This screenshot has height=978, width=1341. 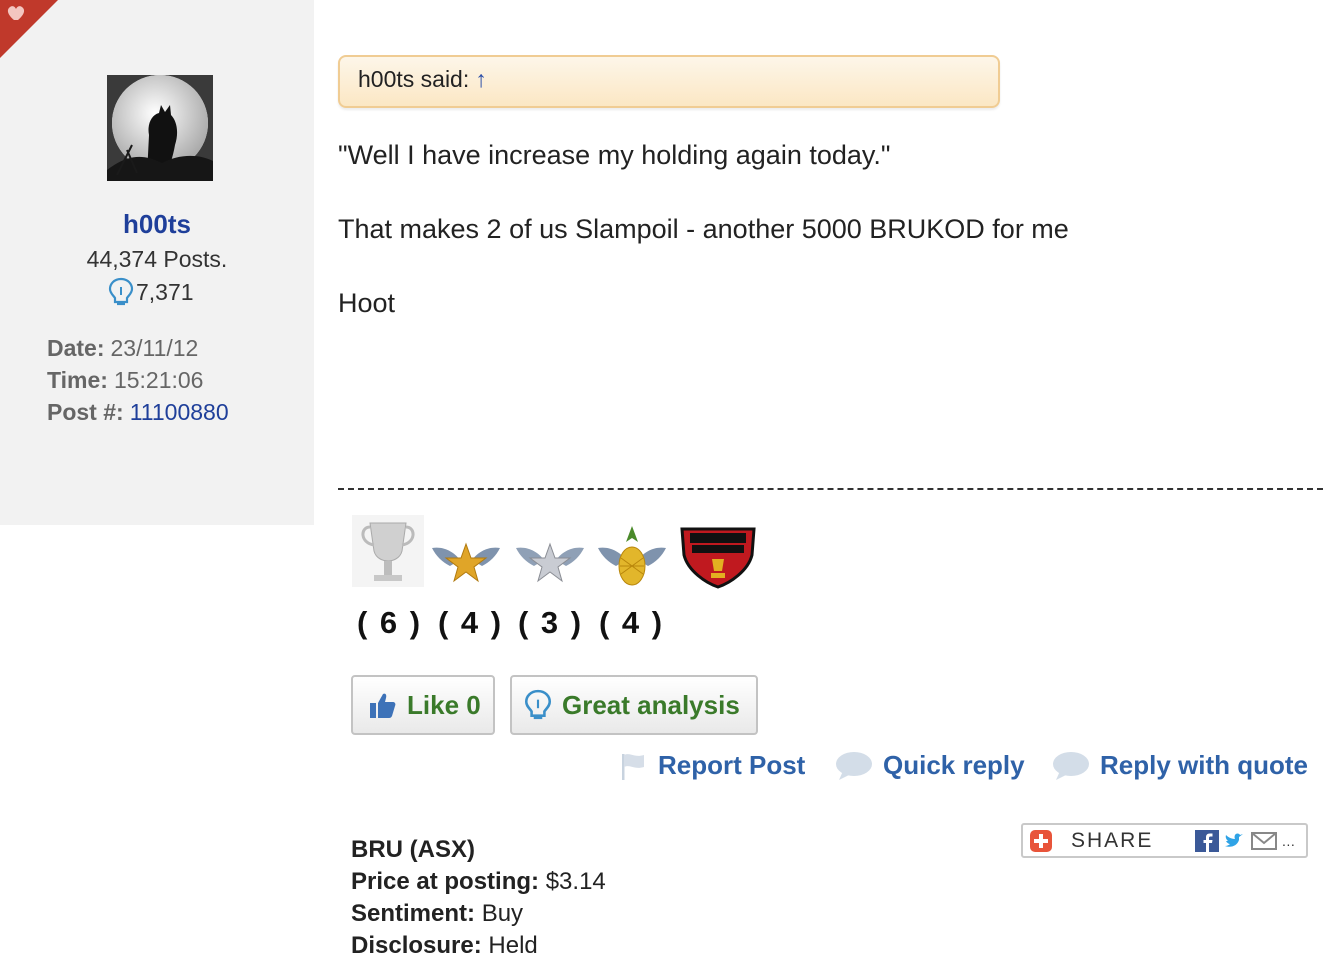 I want to click on share-label: SHARE, so click(x=1112, y=840).